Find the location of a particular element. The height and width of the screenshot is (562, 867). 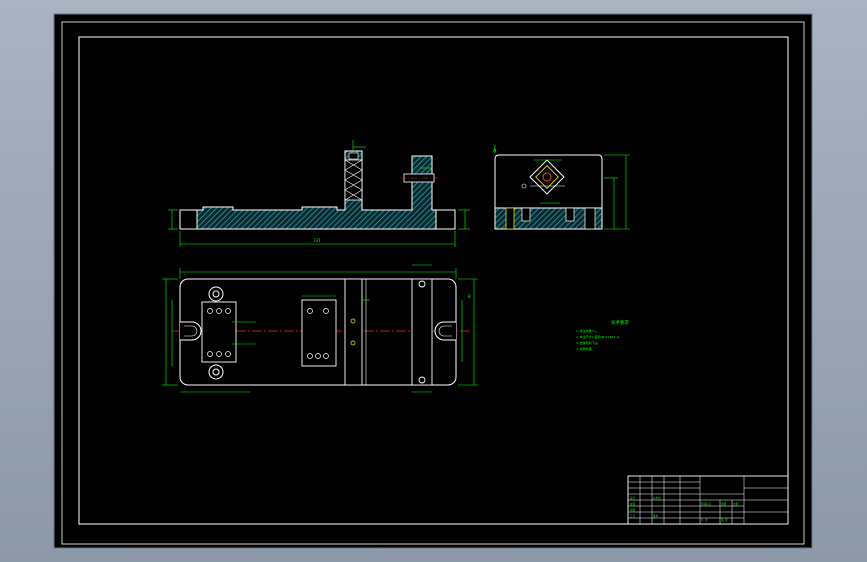

tb-cell-9: 比例 is located at coordinates (736, 504).